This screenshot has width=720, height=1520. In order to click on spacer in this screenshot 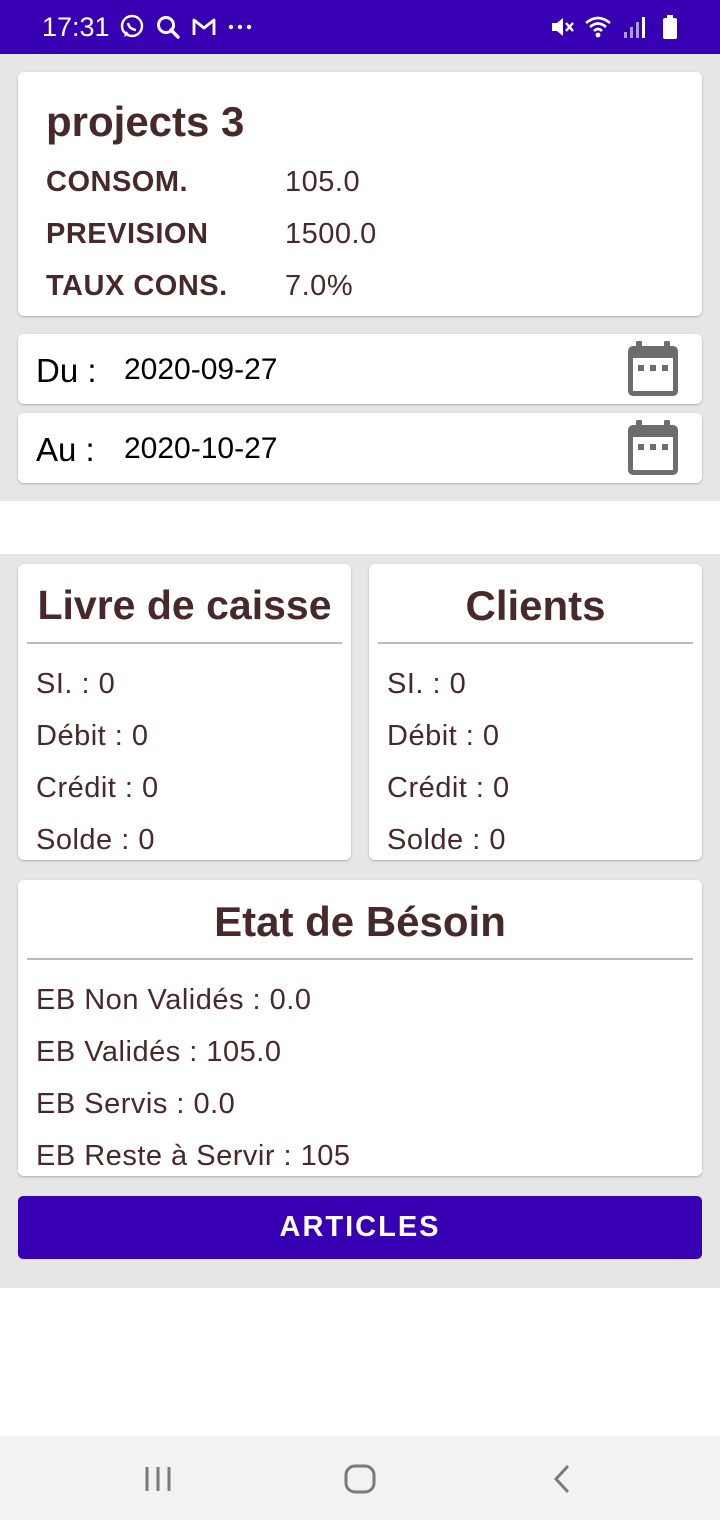, I will do `click(360, 527)`.